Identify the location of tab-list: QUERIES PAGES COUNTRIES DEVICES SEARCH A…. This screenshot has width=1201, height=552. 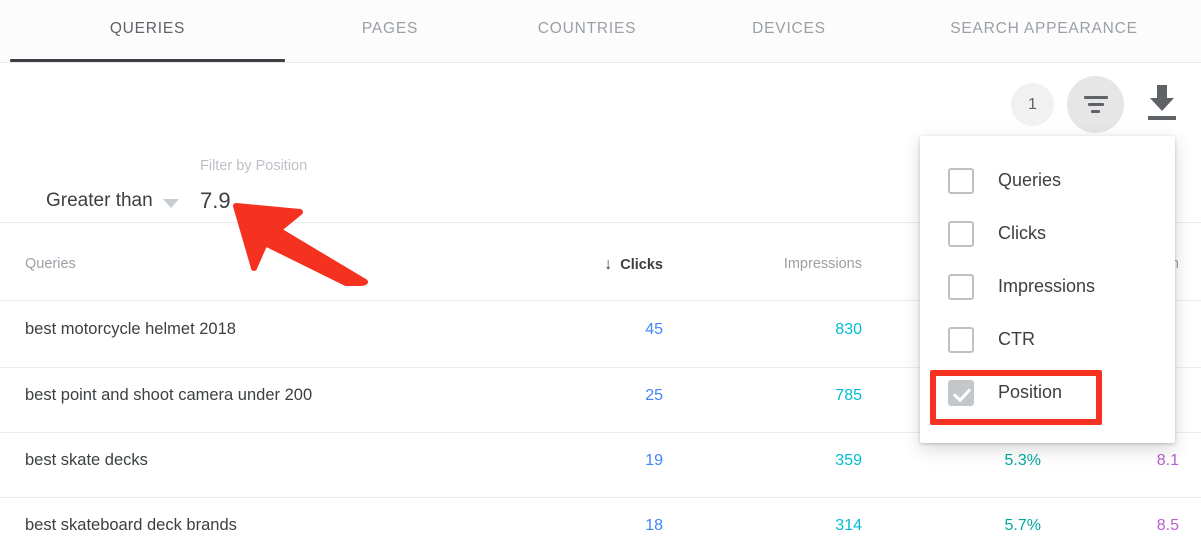
(599, 31).